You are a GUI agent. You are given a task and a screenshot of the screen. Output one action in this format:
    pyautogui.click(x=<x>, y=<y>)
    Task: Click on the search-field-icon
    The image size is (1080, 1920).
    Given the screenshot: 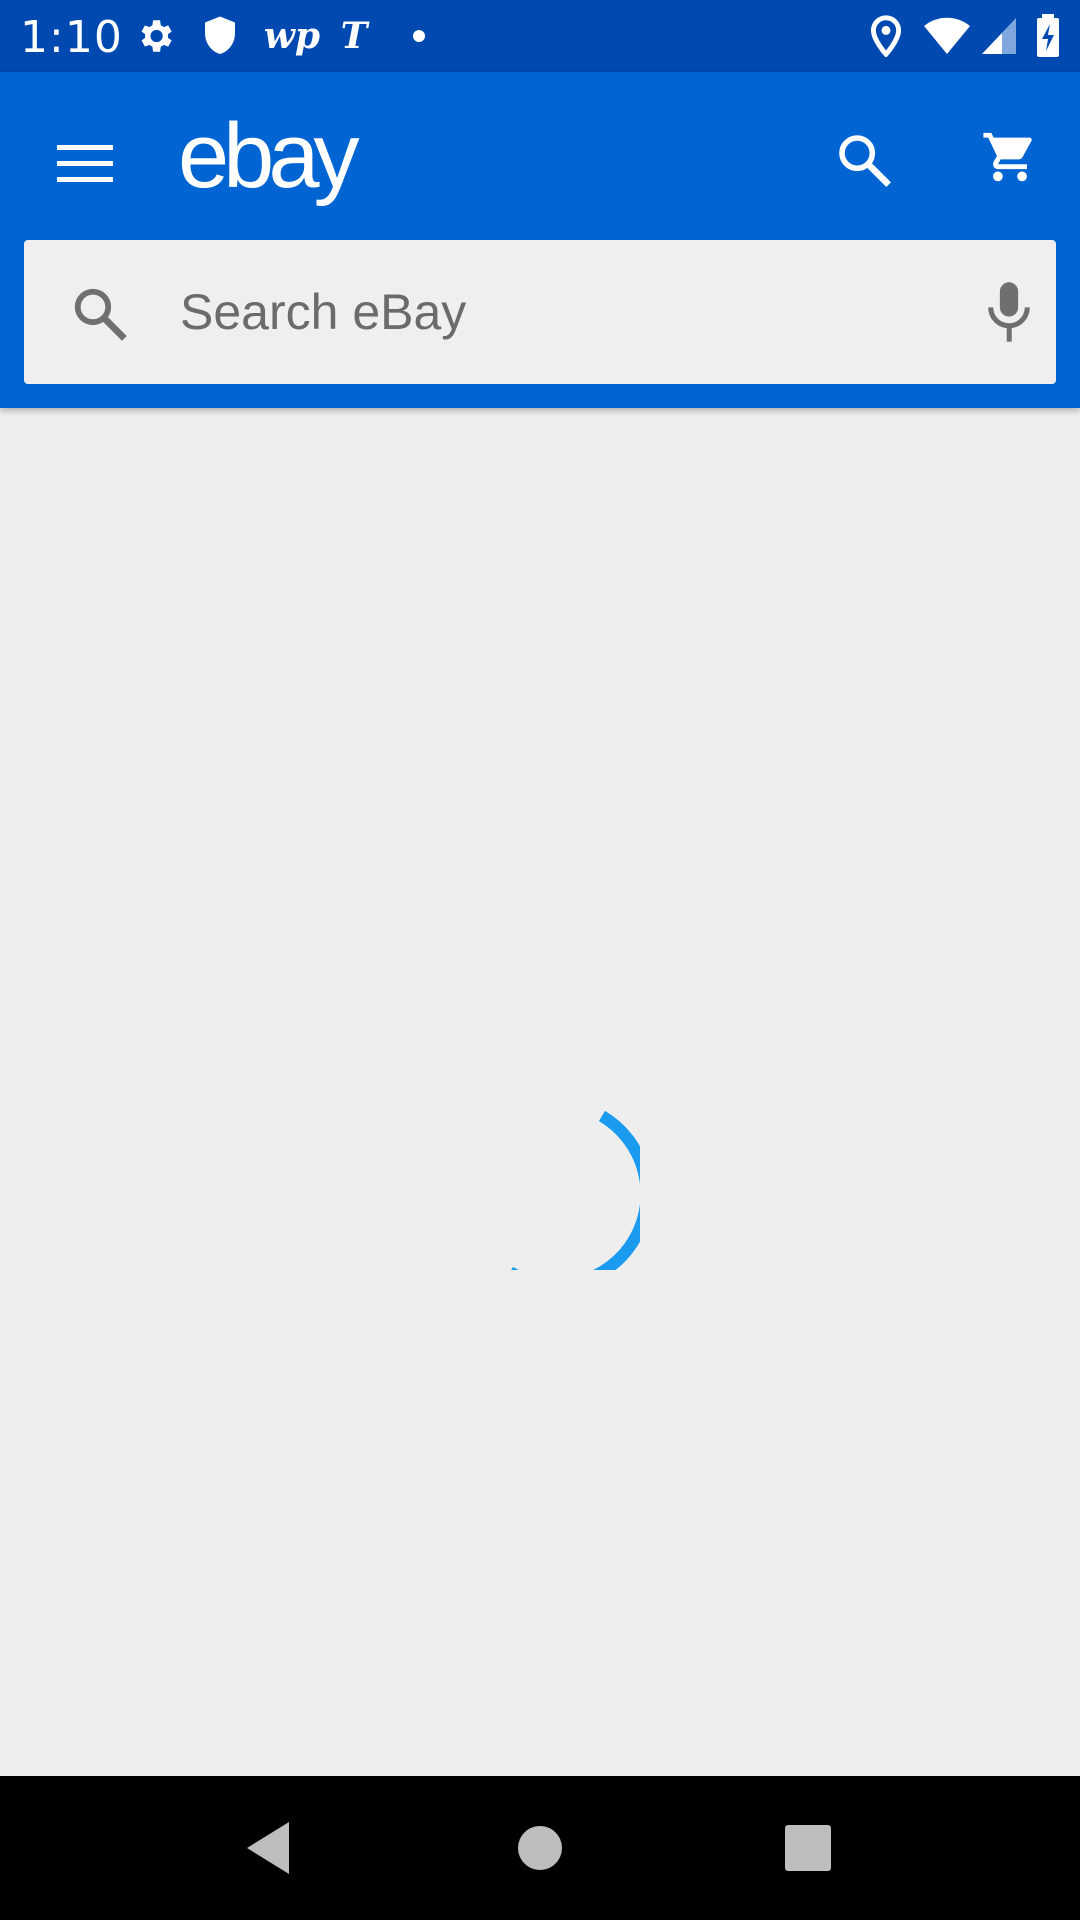 What is the action you would take?
    pyautogui.click(x=99, y=313)
    